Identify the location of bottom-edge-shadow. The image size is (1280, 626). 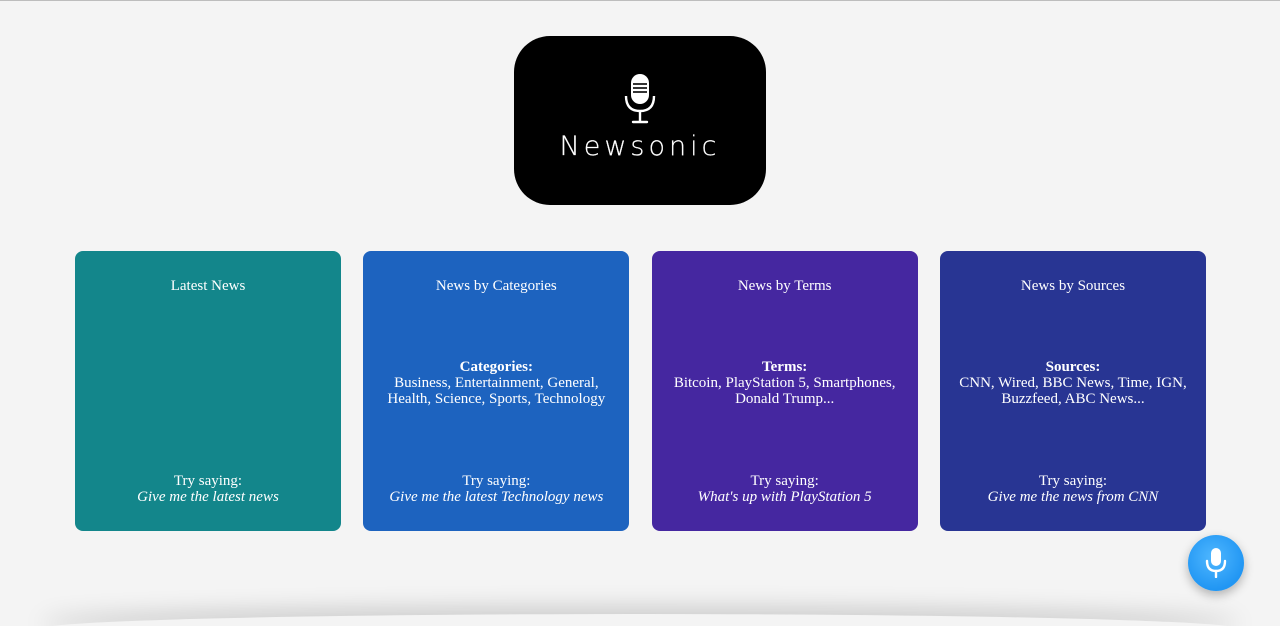
(640, 620).